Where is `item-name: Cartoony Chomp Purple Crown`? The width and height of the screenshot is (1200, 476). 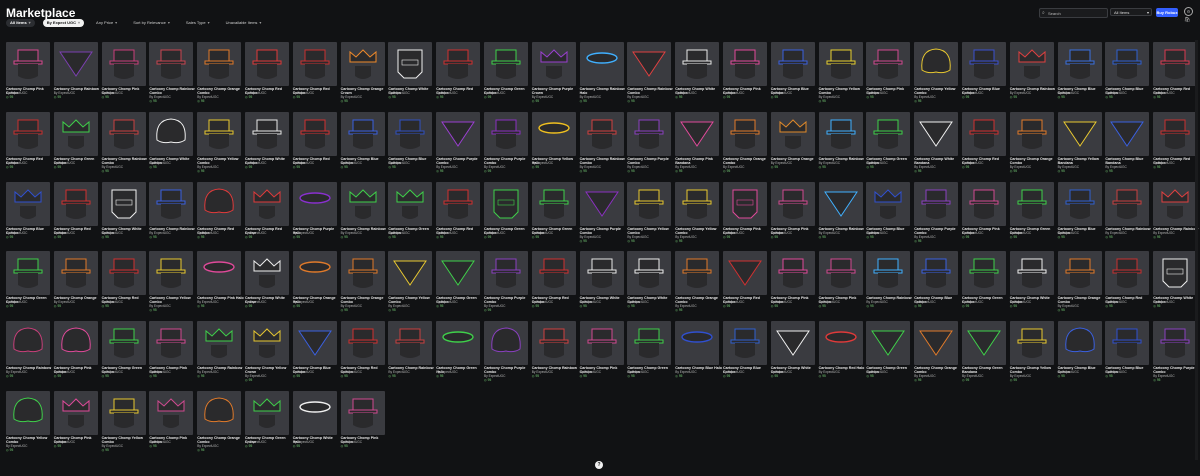 item-name: Cartoony Chomp Purple Crown is located at coordinates (556, 91).